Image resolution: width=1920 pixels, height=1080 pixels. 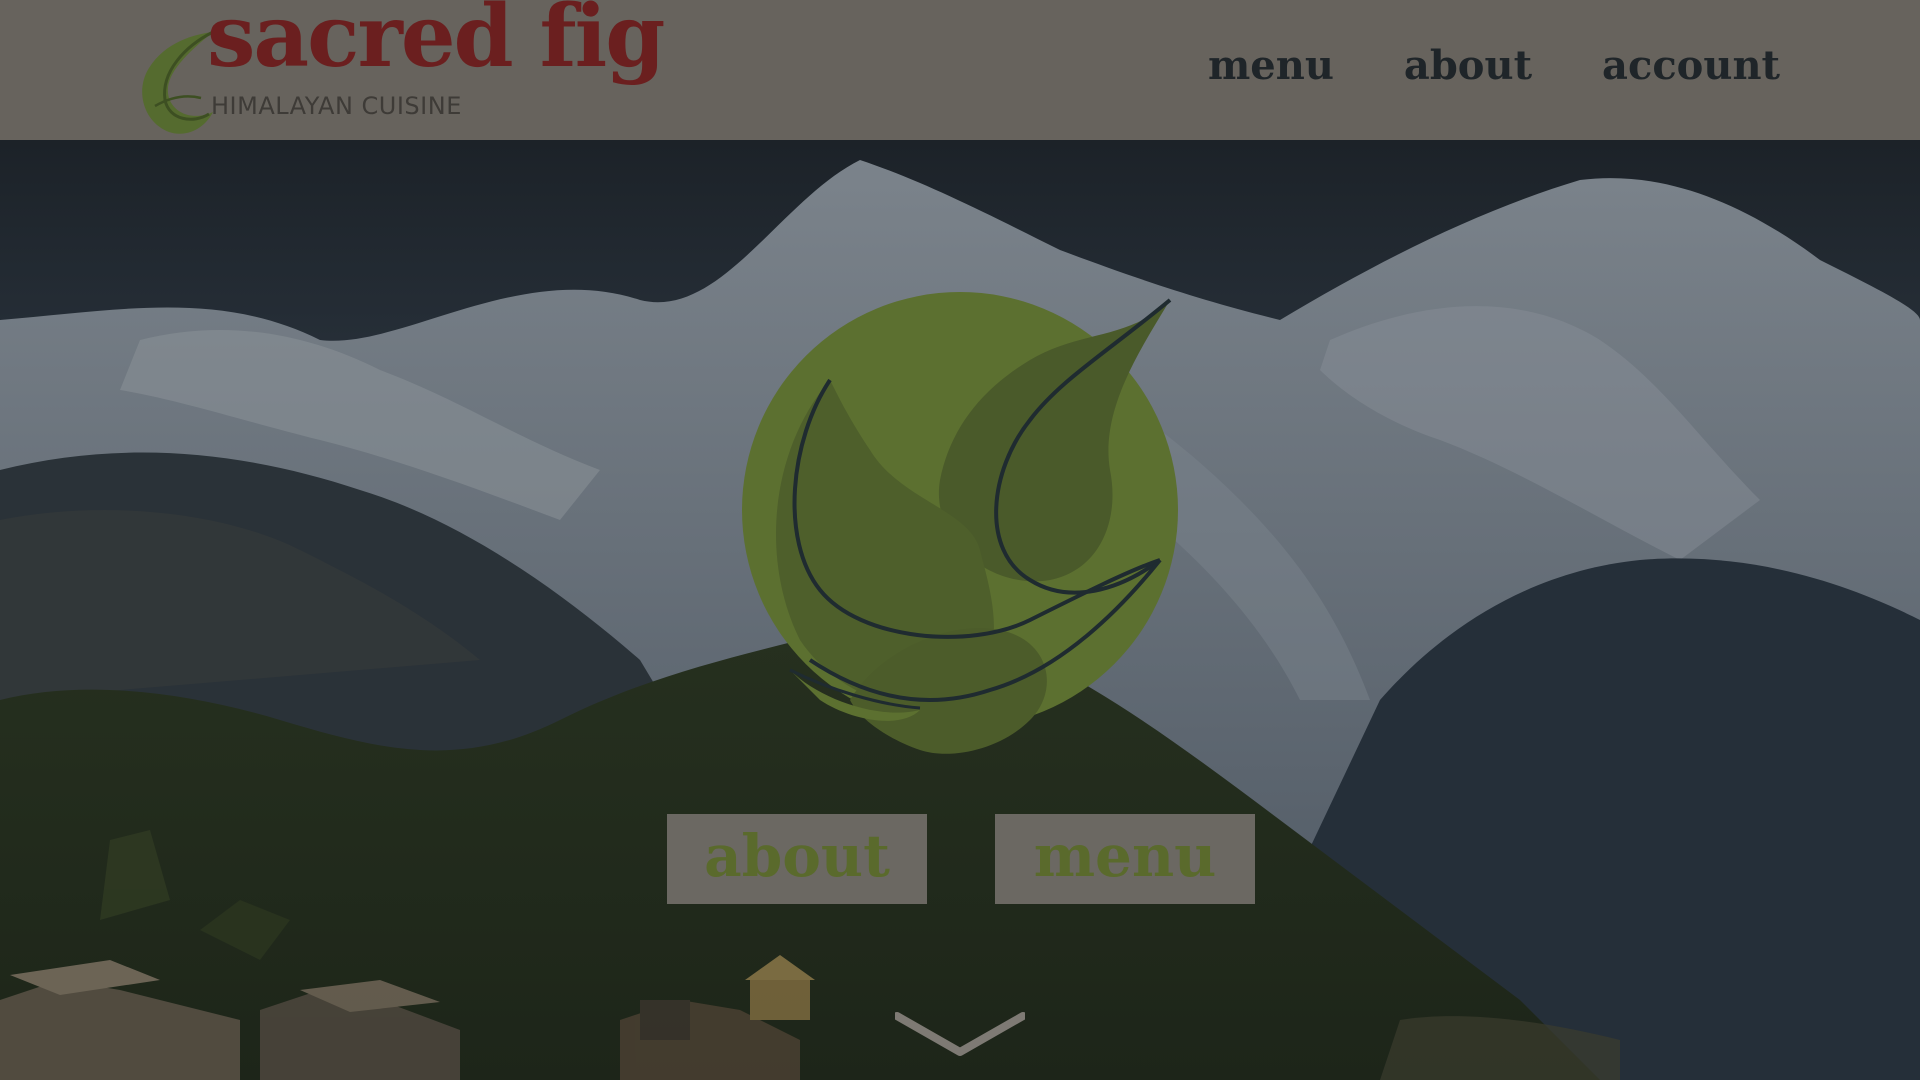 I want to click on brand-logo: sacred fig HIMALAYAN CUISINE, so click(x=405, y=67).